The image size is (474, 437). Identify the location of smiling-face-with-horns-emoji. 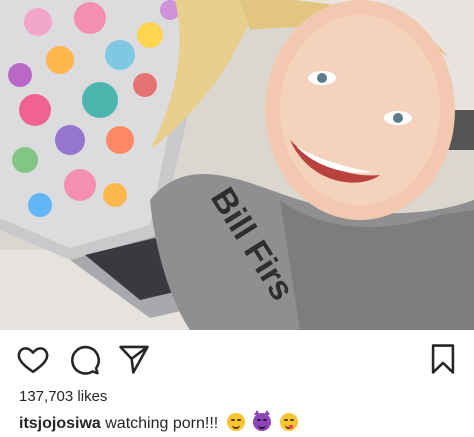
(262, 420).